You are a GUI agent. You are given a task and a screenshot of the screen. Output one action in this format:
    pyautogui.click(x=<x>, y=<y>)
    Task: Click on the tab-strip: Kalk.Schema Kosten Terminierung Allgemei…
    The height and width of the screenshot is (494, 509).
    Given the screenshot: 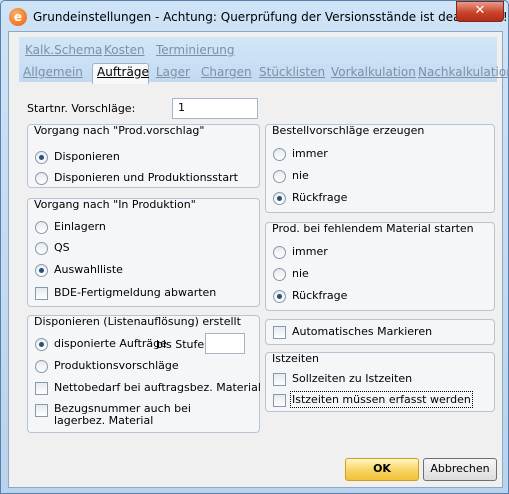 What is the action you would take?
    pyautogui.click(x=264, y=60)
    